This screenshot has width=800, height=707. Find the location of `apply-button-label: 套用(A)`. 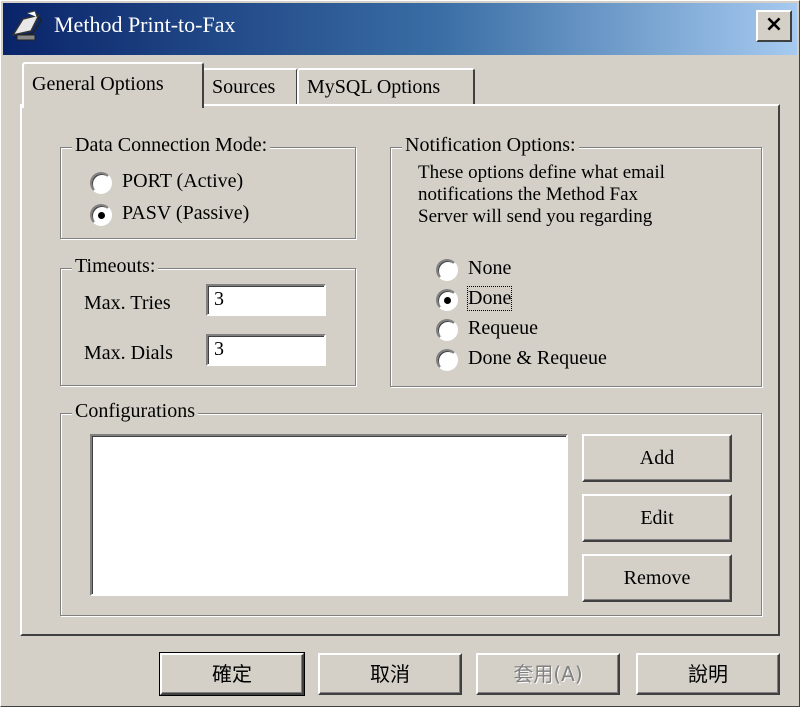

apply-button-label: 套用(A) is located at coordinates (548, 674).